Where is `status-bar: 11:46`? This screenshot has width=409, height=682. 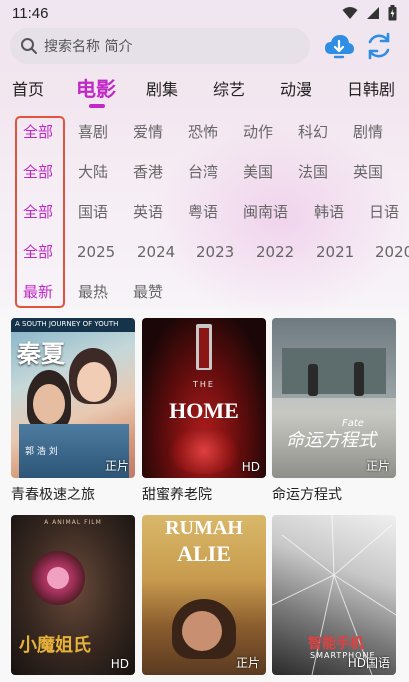 status-bar: 11:46 is located at coordinates (204, 13).